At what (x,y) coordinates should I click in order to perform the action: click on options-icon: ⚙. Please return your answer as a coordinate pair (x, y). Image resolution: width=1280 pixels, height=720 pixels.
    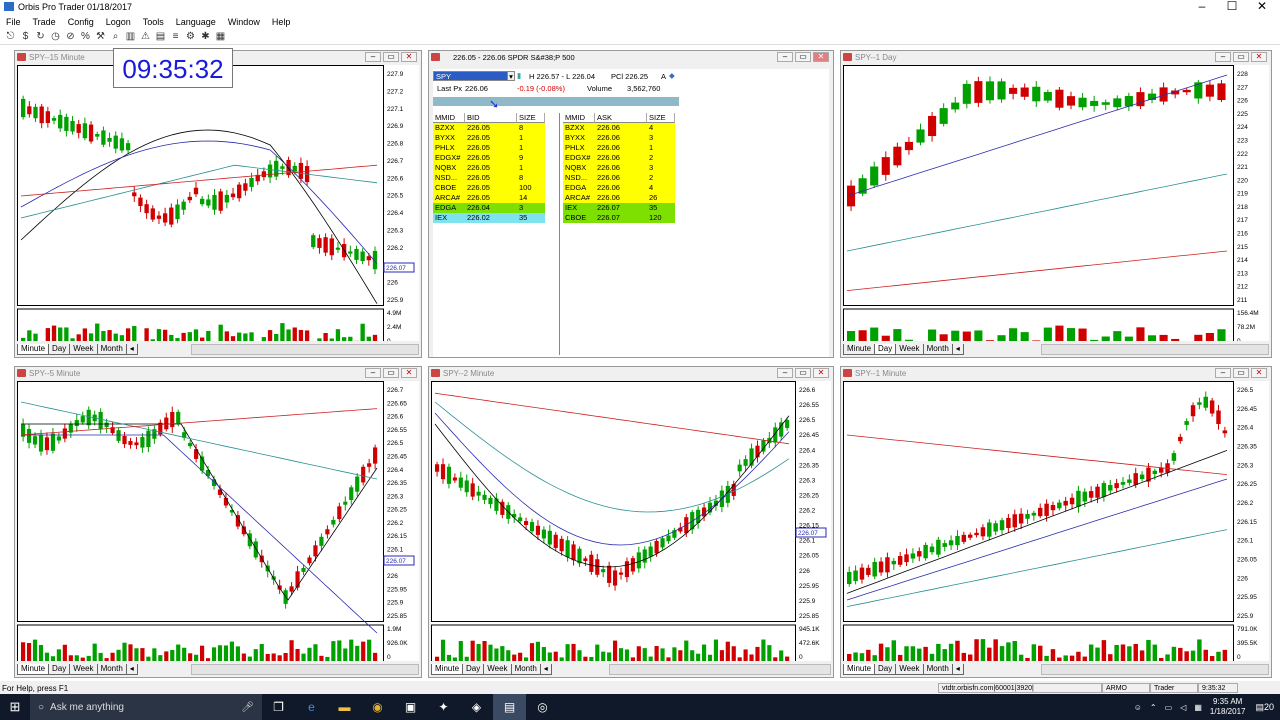
    Looking at the image, I should click on (190, 36).